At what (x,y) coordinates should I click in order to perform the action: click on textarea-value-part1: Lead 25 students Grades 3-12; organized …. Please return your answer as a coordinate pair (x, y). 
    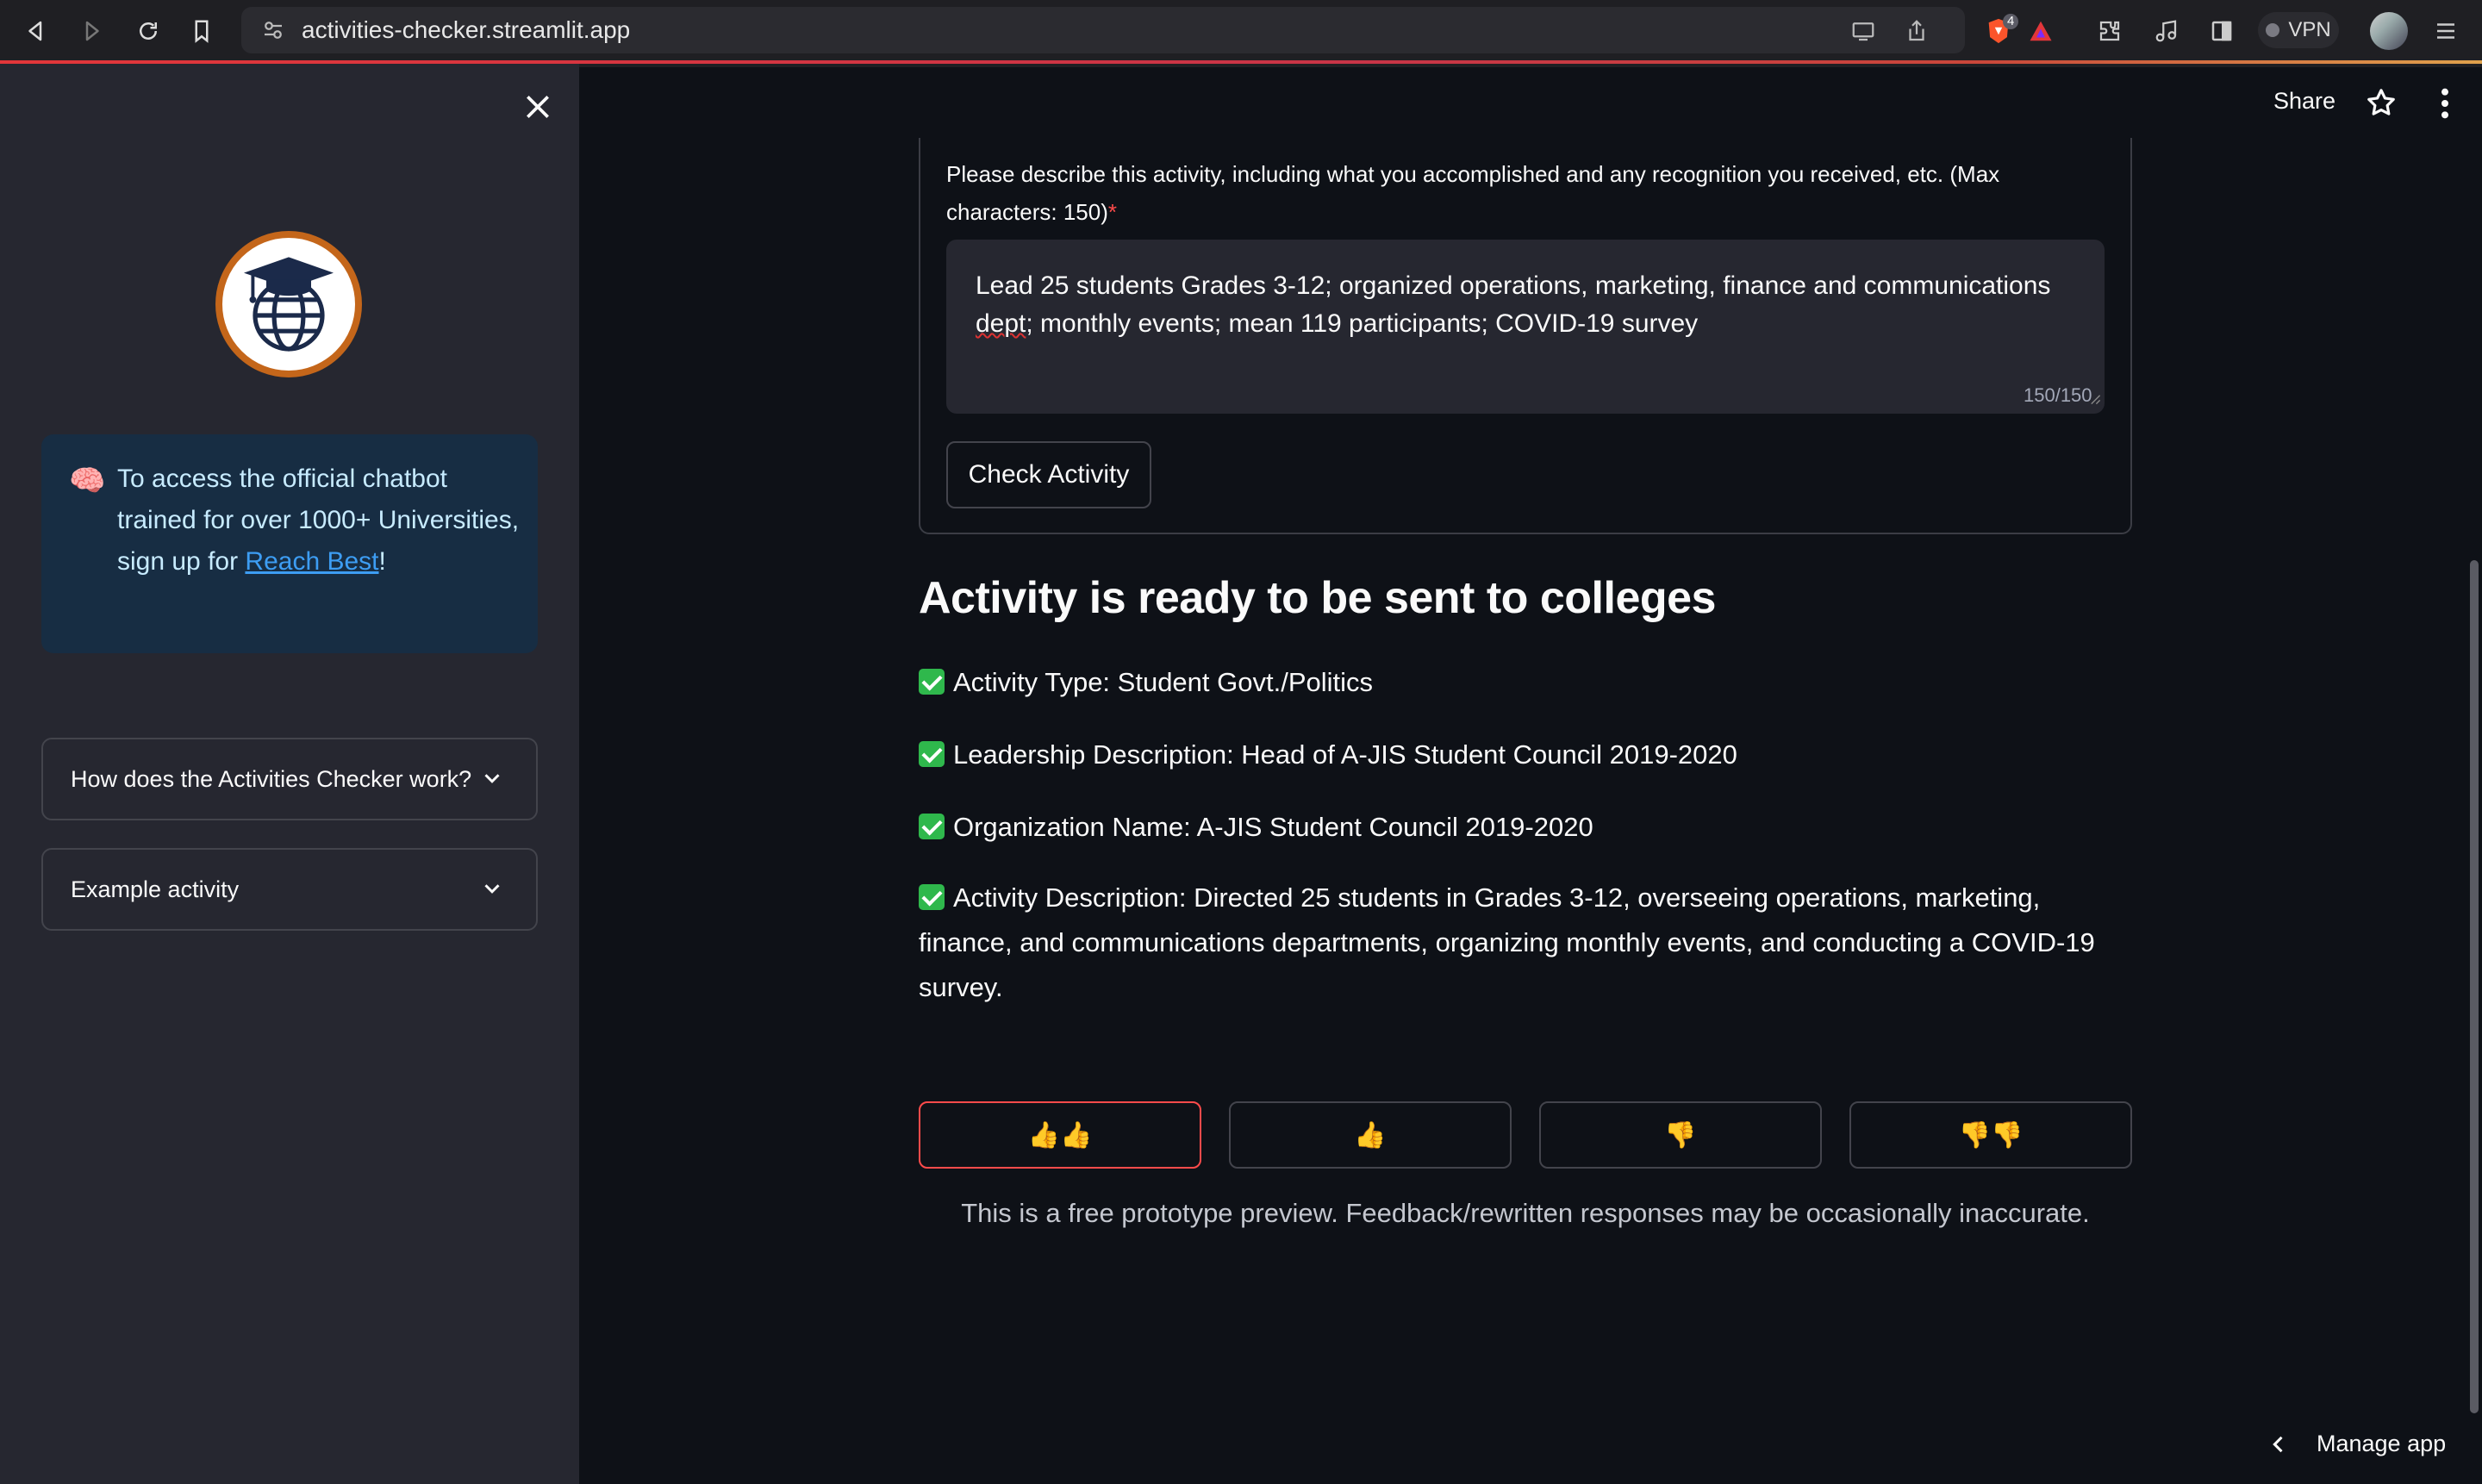
    Looking at the image, I should click on (1513, 285).